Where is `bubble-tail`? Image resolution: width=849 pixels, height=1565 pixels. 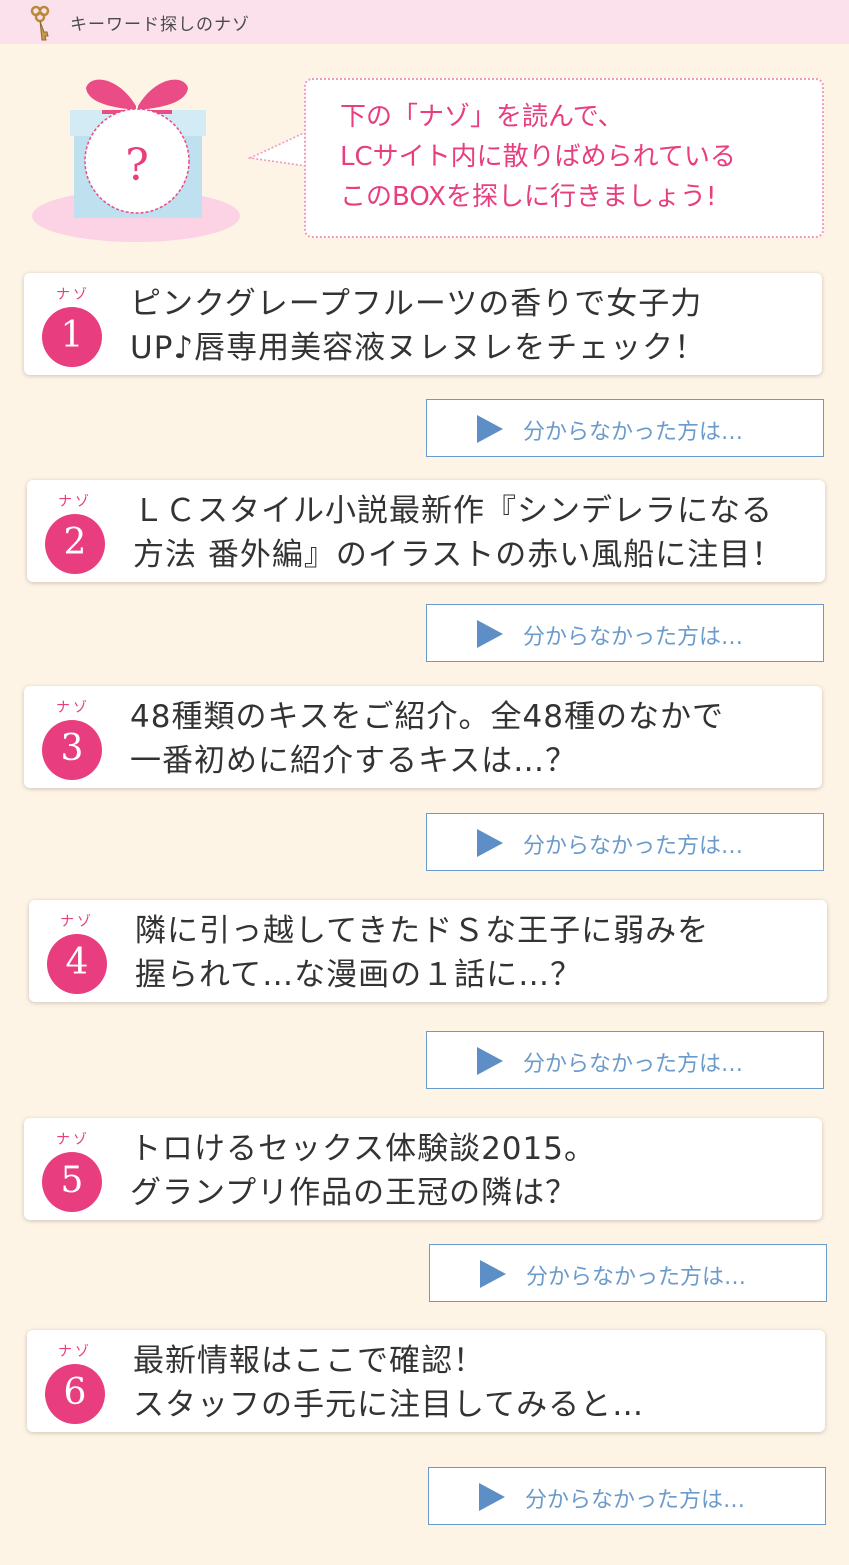 bubble-tail is located at coordinates (277, 149).